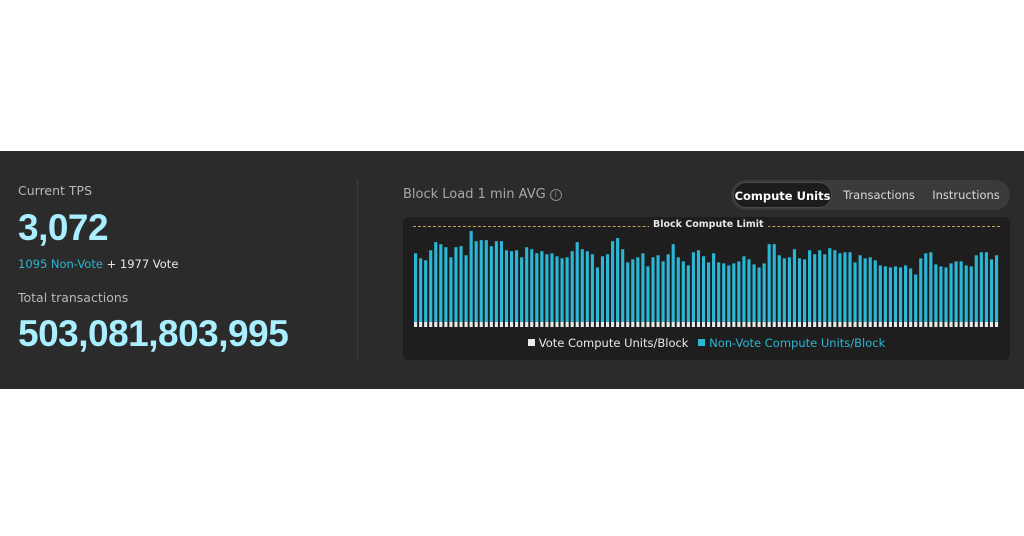  I want to click on tab-compute-units: Compute Units, so click(782, 195).